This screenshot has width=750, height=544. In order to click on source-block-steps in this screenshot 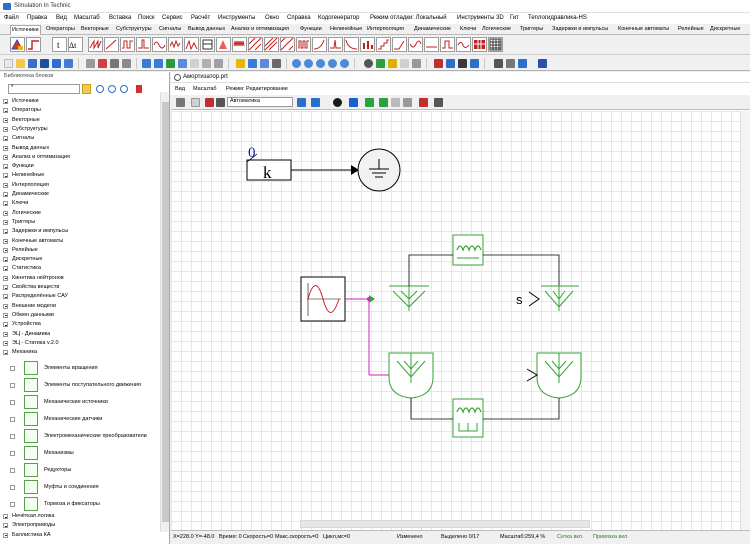, I will do `click(383, 44)`.